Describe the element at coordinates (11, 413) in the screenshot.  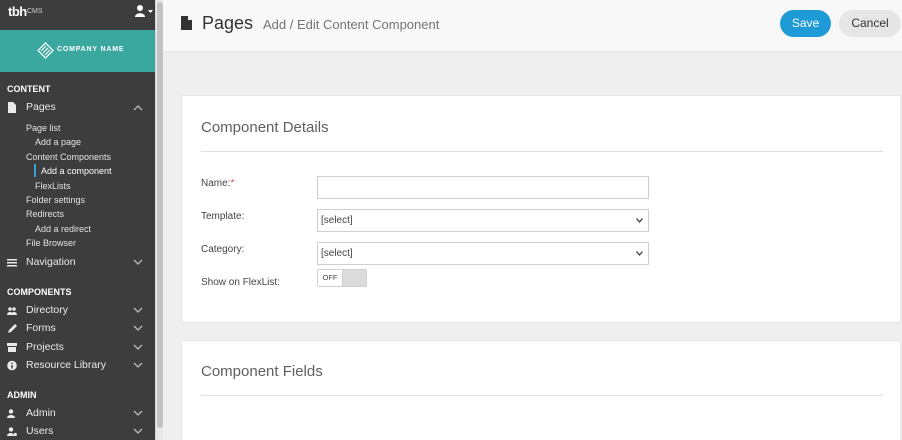
I see `user-shield-icon` at that location.